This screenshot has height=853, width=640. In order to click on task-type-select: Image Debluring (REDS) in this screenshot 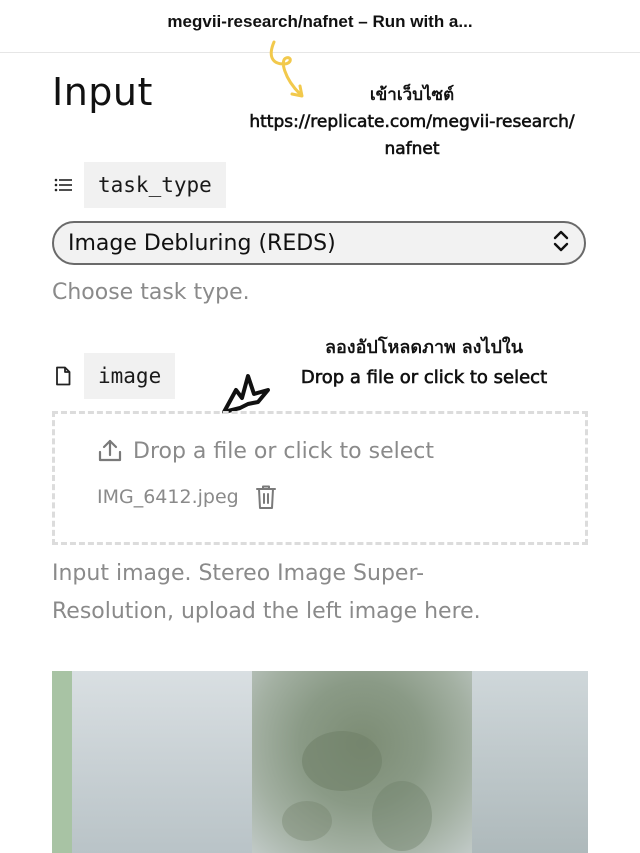, I will do `click(319, 243)`.